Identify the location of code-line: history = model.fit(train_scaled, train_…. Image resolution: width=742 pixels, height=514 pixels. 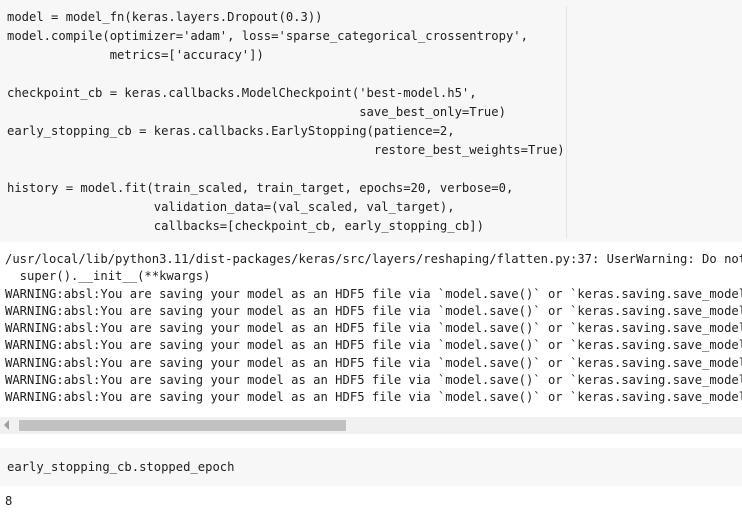
(260, 188).